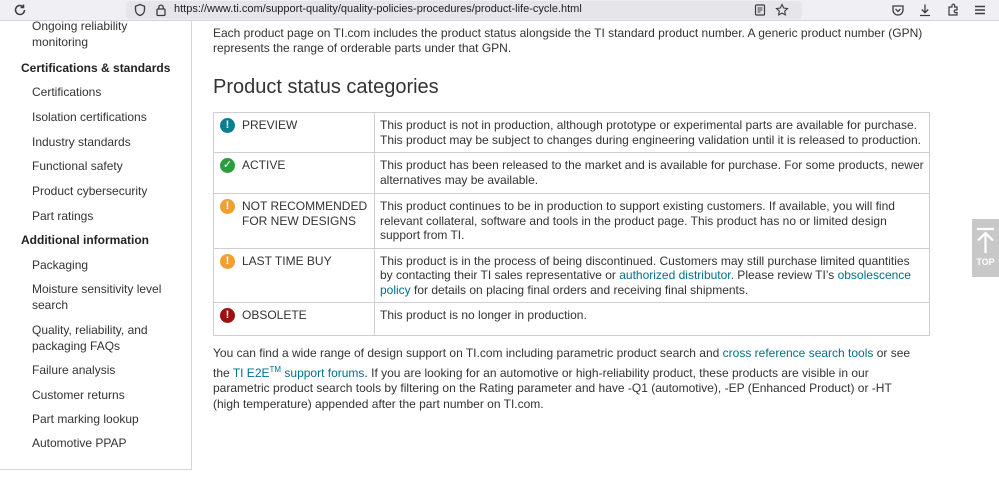 This screenshot has width=999, height=482. What do you see at coordinates (784, 275) in the screenshot?
I see `description-text: . Please review TI’s` at bounding box center [784, 275].